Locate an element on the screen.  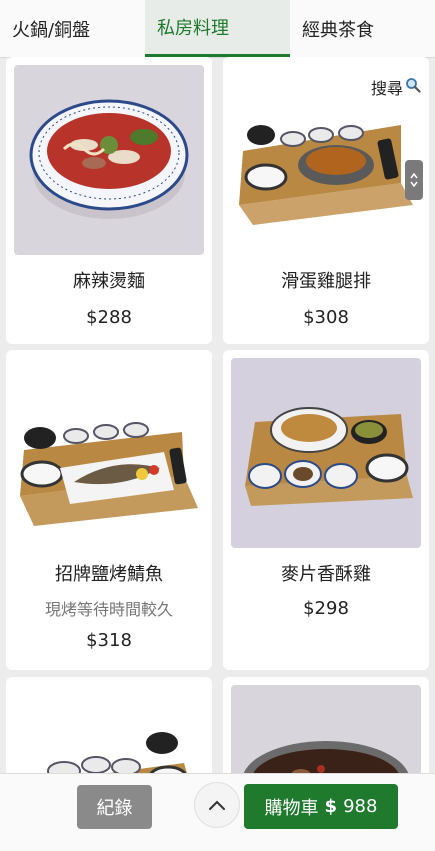
scroll-handle is located at coordinates (414, 180).